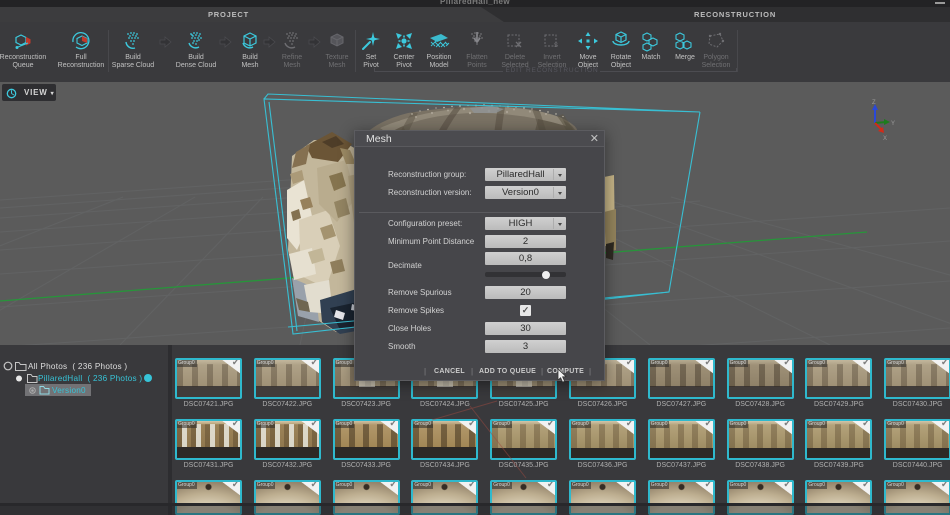 Image resolution: width=950 pixels, height=515 pixels. What do you see at coordinates (893, 124) in the screenshot?
I see `svg-text: Y` at bounding box center [893, 124].